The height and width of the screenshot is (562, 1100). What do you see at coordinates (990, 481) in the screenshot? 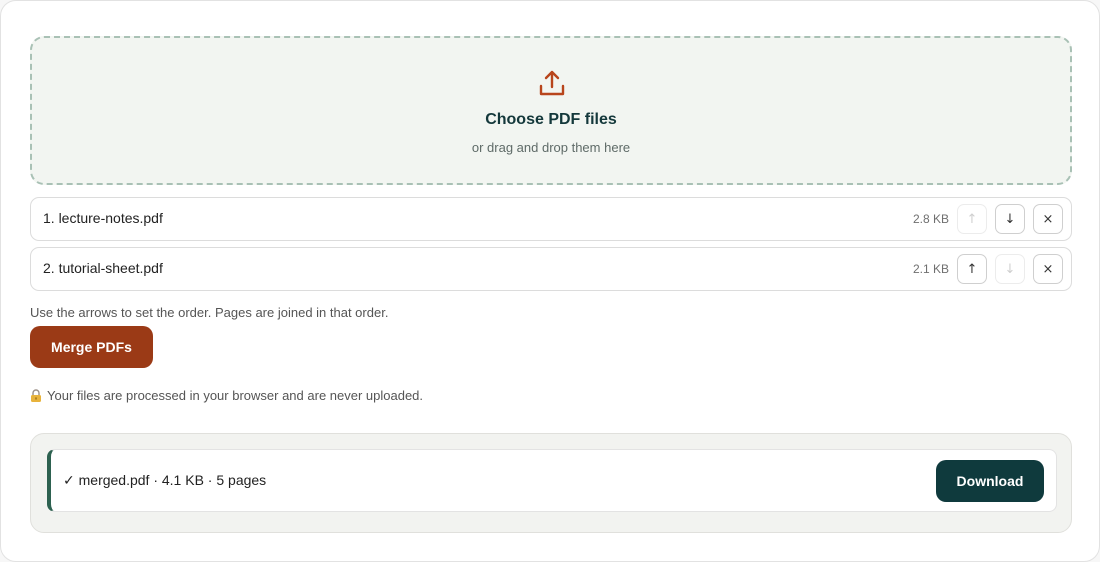
I see `download-button: Download` at bounding box center [990, 481].